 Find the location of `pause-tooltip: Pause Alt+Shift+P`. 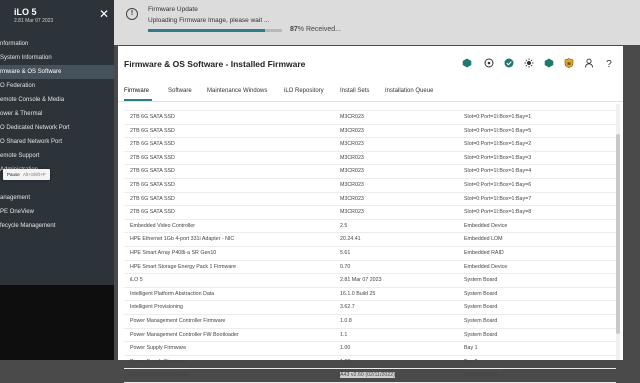

pause-tooltip: Pause Alt+Shift+P is located at coordinates (26, 174).